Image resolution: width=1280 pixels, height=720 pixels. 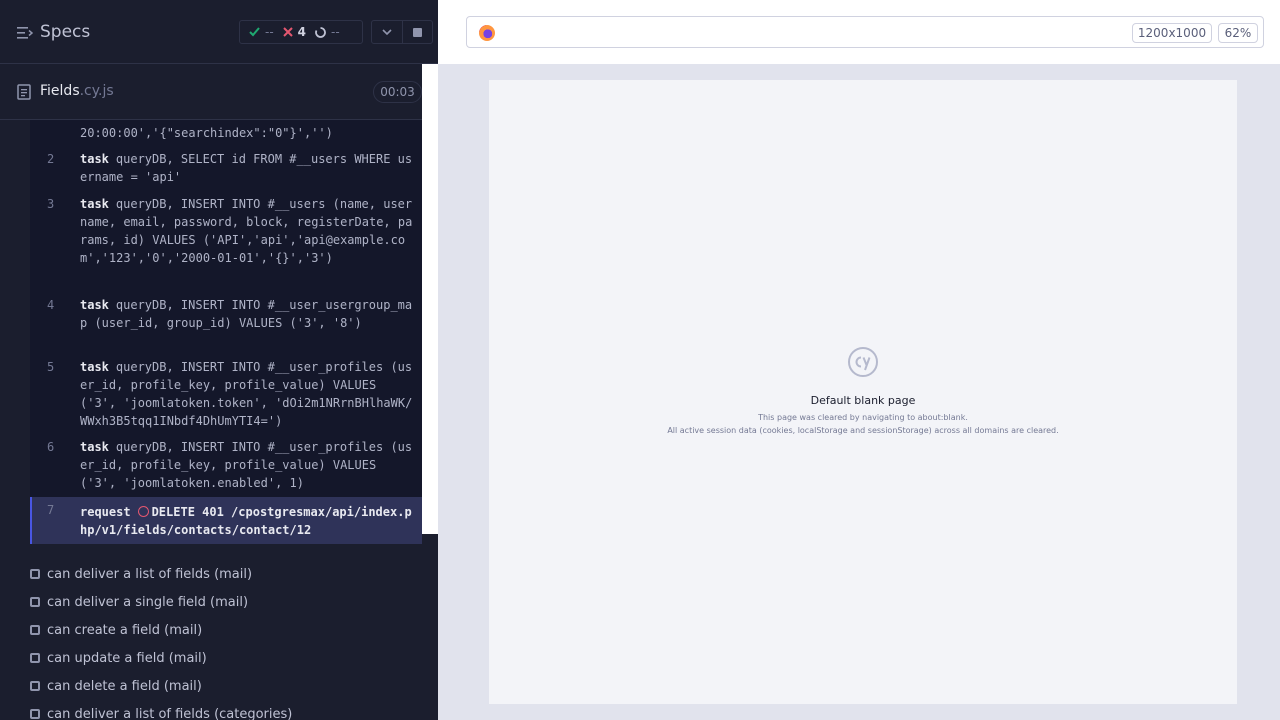 I want to click on firefox-icon, so click(x=487, y=33).